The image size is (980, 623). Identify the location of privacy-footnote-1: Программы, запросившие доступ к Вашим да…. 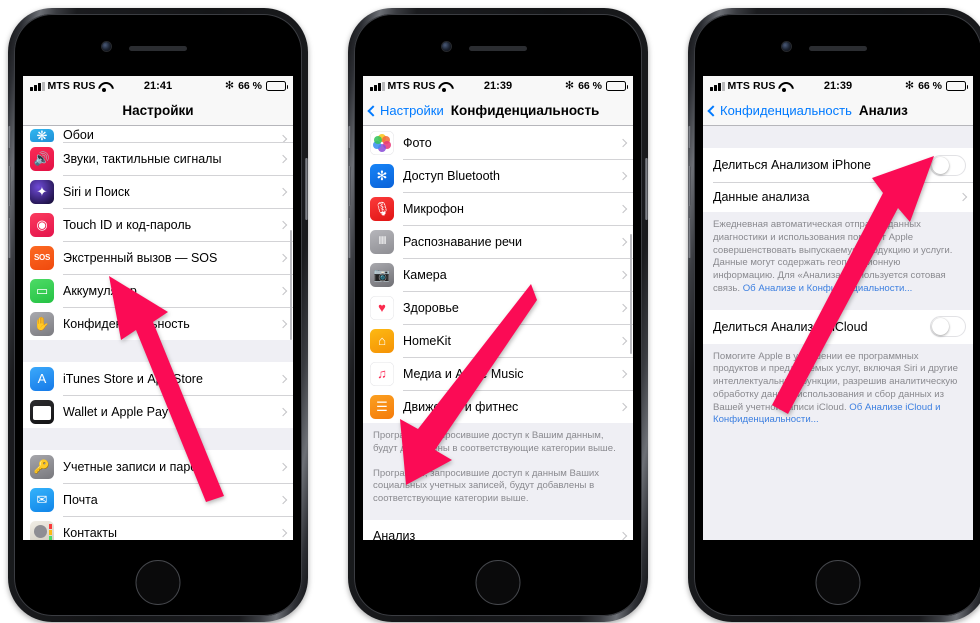
(498, 440).